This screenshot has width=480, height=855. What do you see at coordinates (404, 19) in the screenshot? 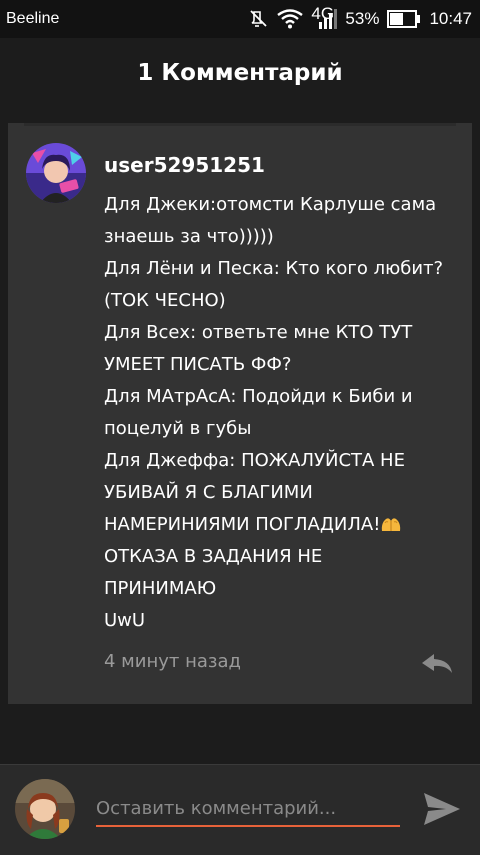
I see `battery-icon` at bounding box center [404, 19].